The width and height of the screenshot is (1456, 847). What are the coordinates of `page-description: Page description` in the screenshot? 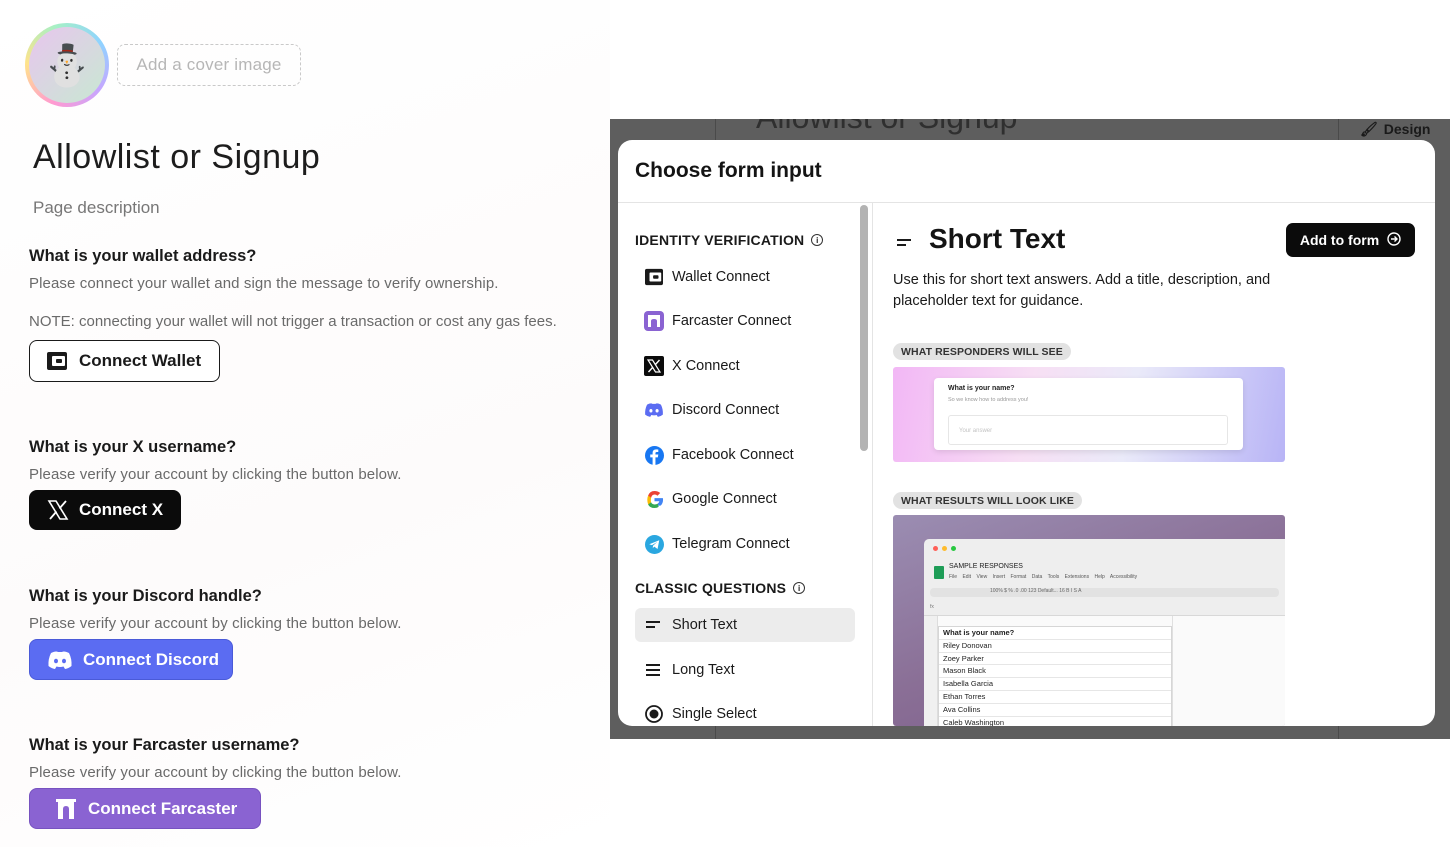 It's located at (96, 208).